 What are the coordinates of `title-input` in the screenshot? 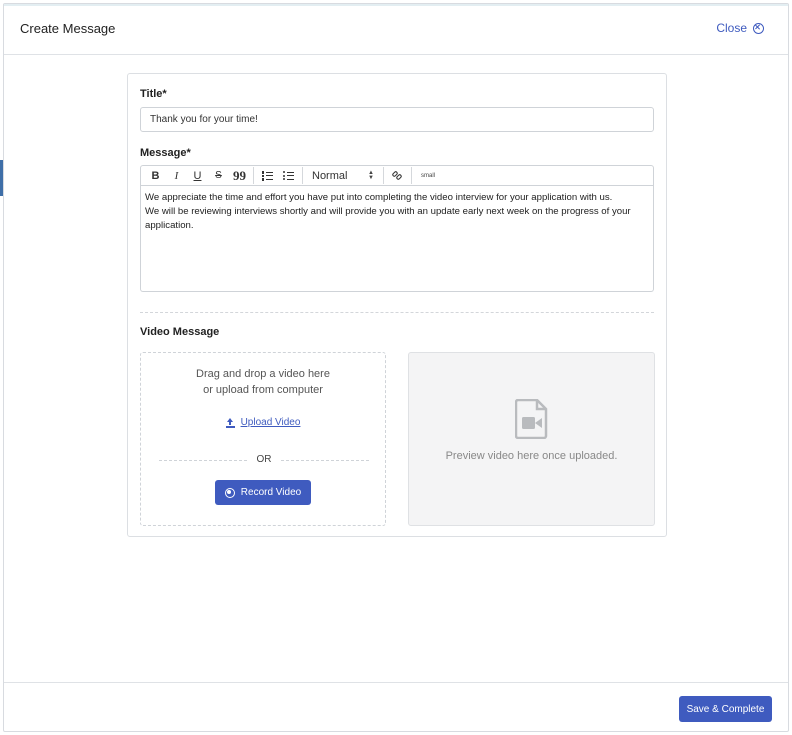 It's located at (397, 119).